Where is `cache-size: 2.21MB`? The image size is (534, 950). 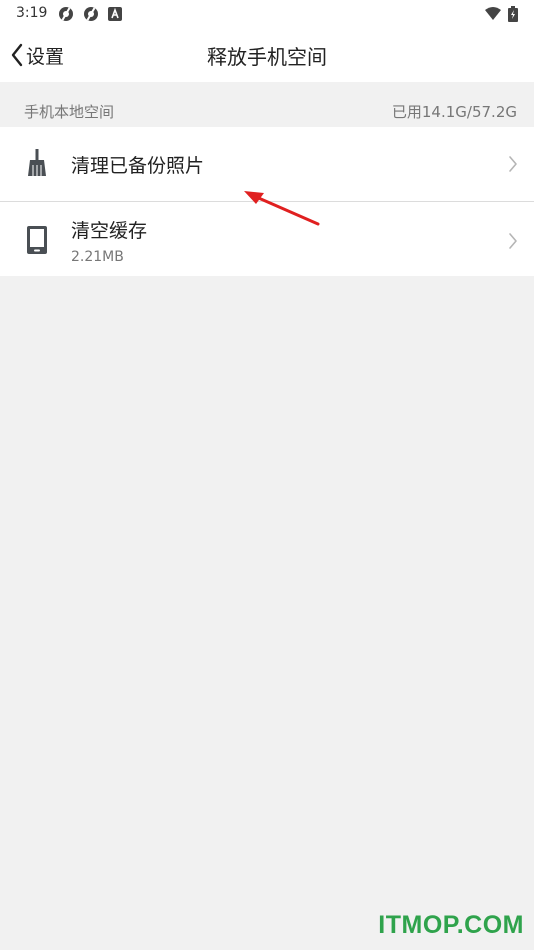 cache-size: 2.21MB is located at coordinates (97, 257).